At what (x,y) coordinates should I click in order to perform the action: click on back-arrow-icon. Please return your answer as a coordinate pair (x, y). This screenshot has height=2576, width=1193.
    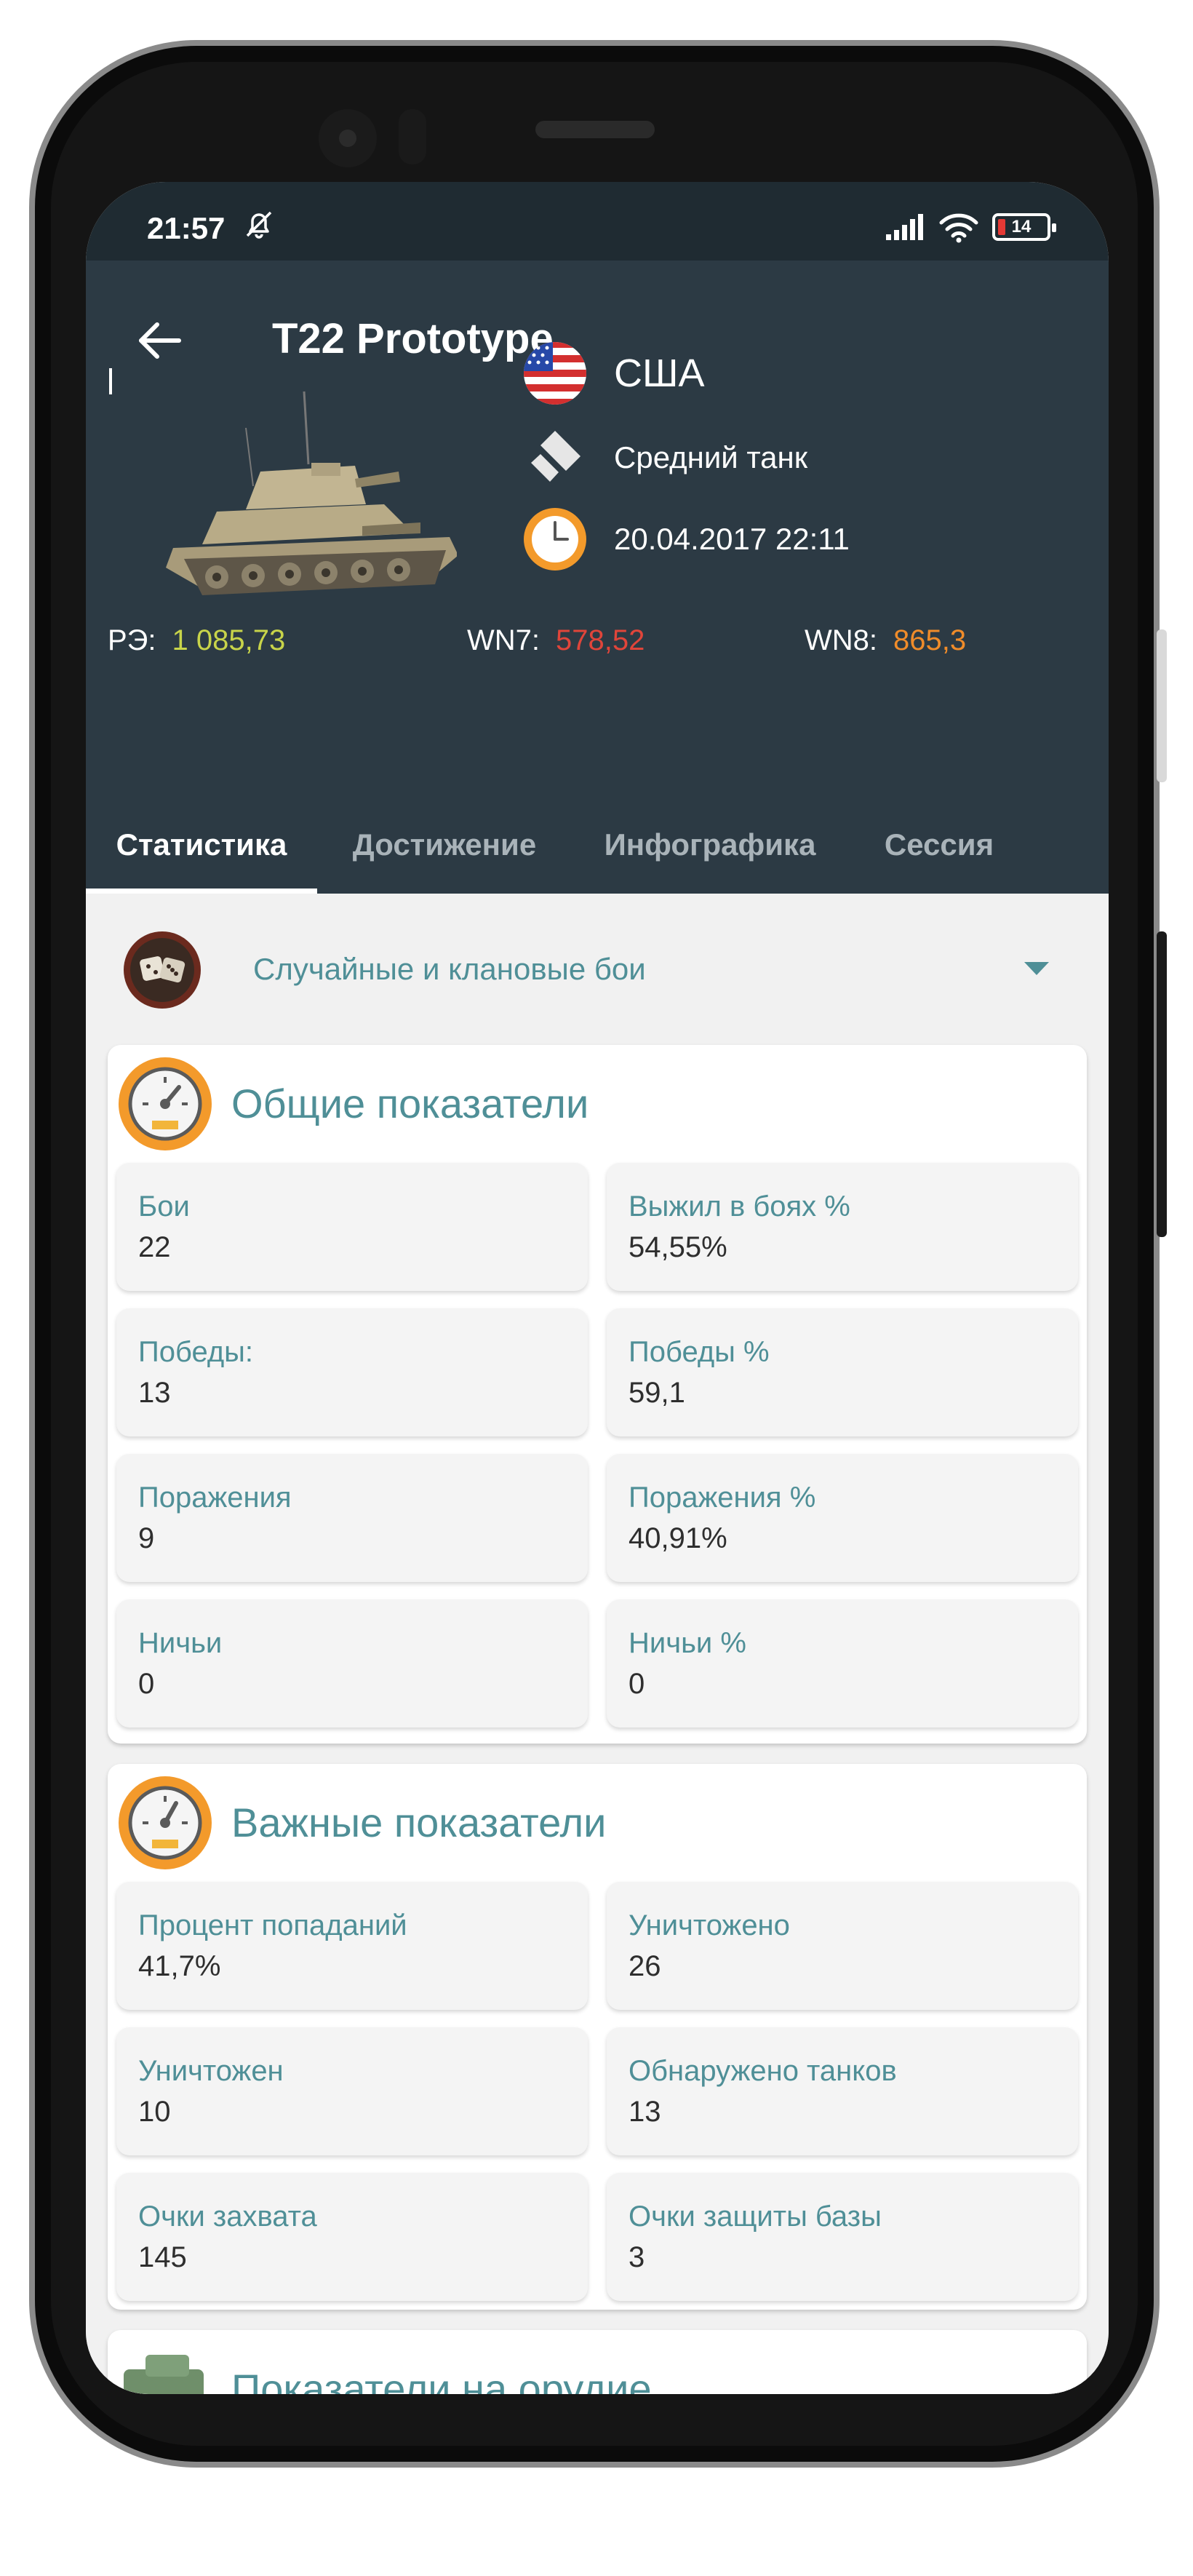
    Looking at the image, I should click on (160, 340).